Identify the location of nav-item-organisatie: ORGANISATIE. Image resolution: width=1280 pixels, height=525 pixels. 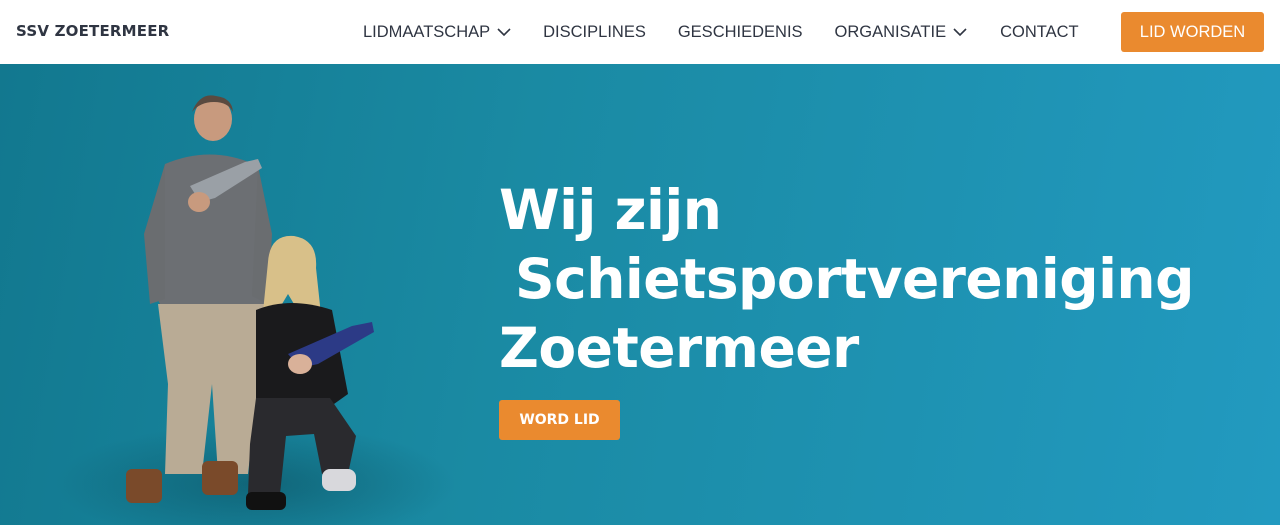
(902, 32).